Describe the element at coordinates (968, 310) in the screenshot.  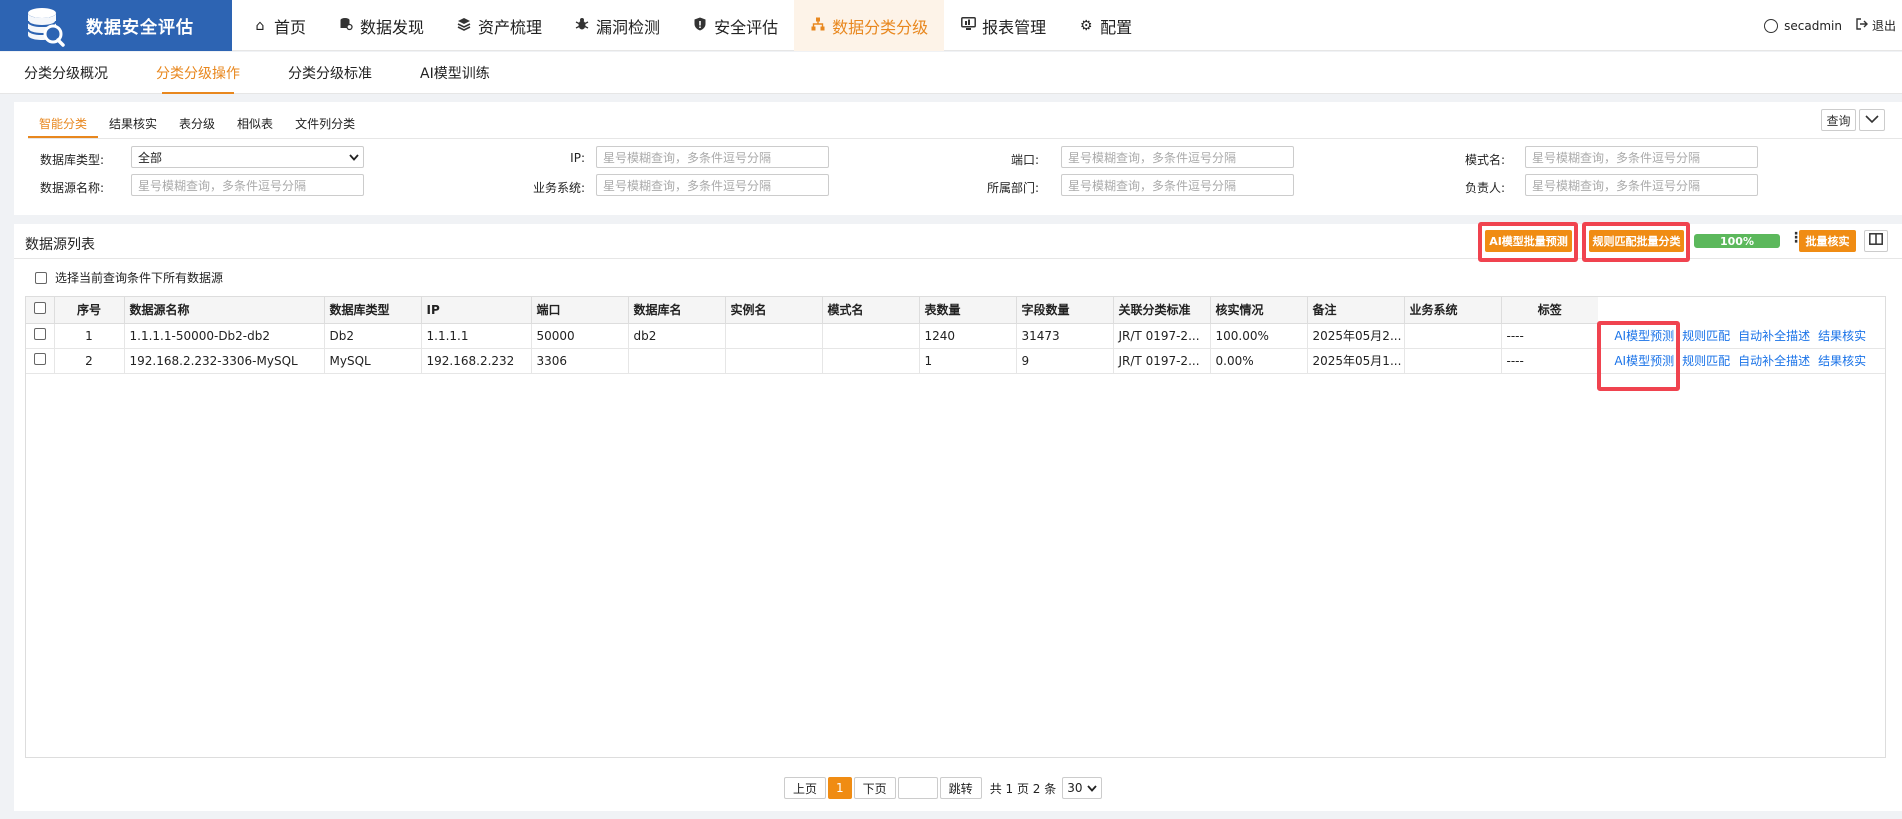
I see `col-header: 表数量` at that location.